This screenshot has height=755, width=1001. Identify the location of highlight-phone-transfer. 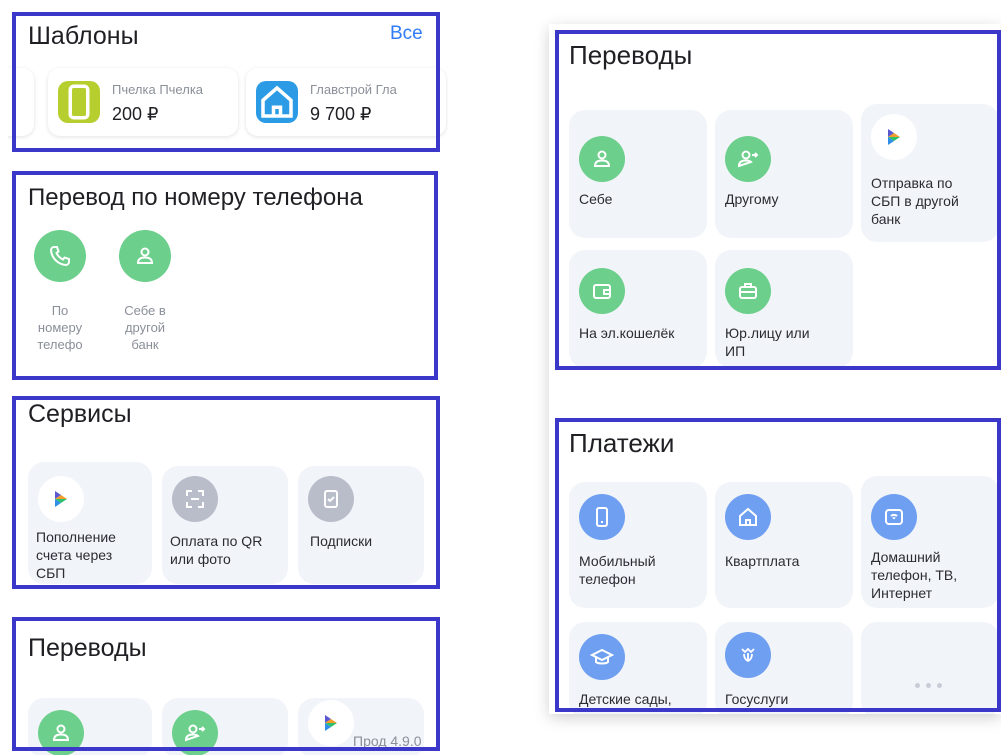
(225, 275).